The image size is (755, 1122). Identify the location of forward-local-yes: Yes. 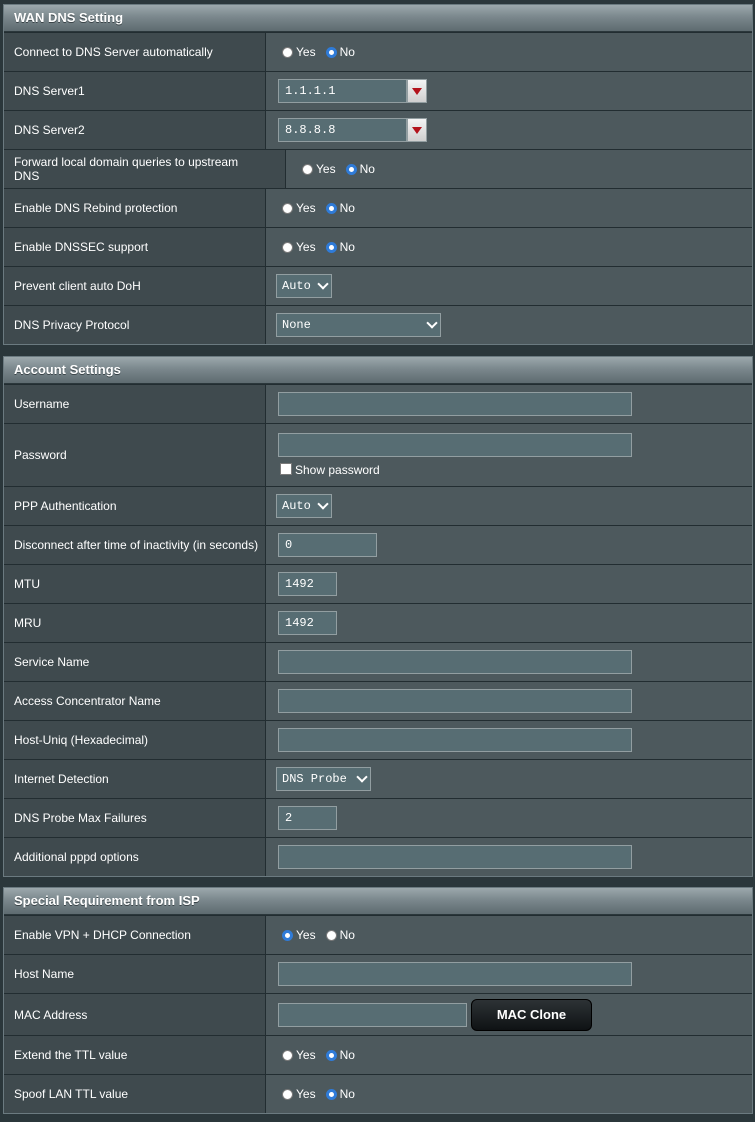
(322, 169).